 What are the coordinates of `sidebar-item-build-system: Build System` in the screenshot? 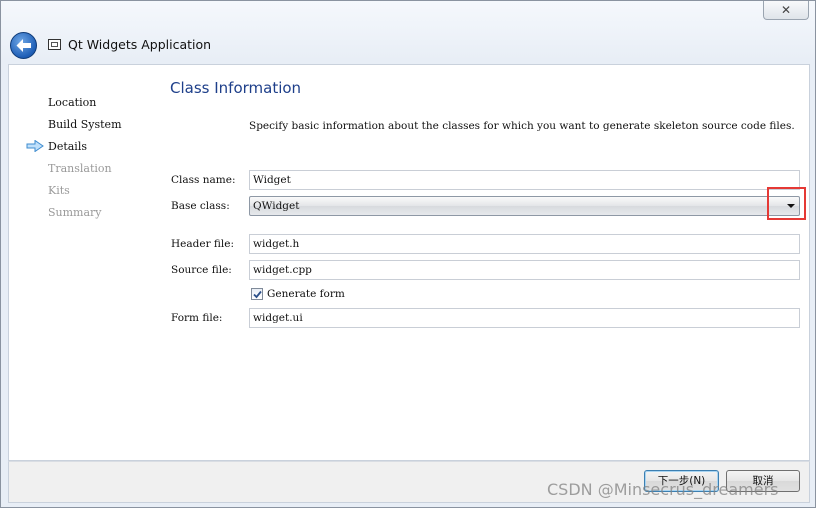 It's located at (85, 124).